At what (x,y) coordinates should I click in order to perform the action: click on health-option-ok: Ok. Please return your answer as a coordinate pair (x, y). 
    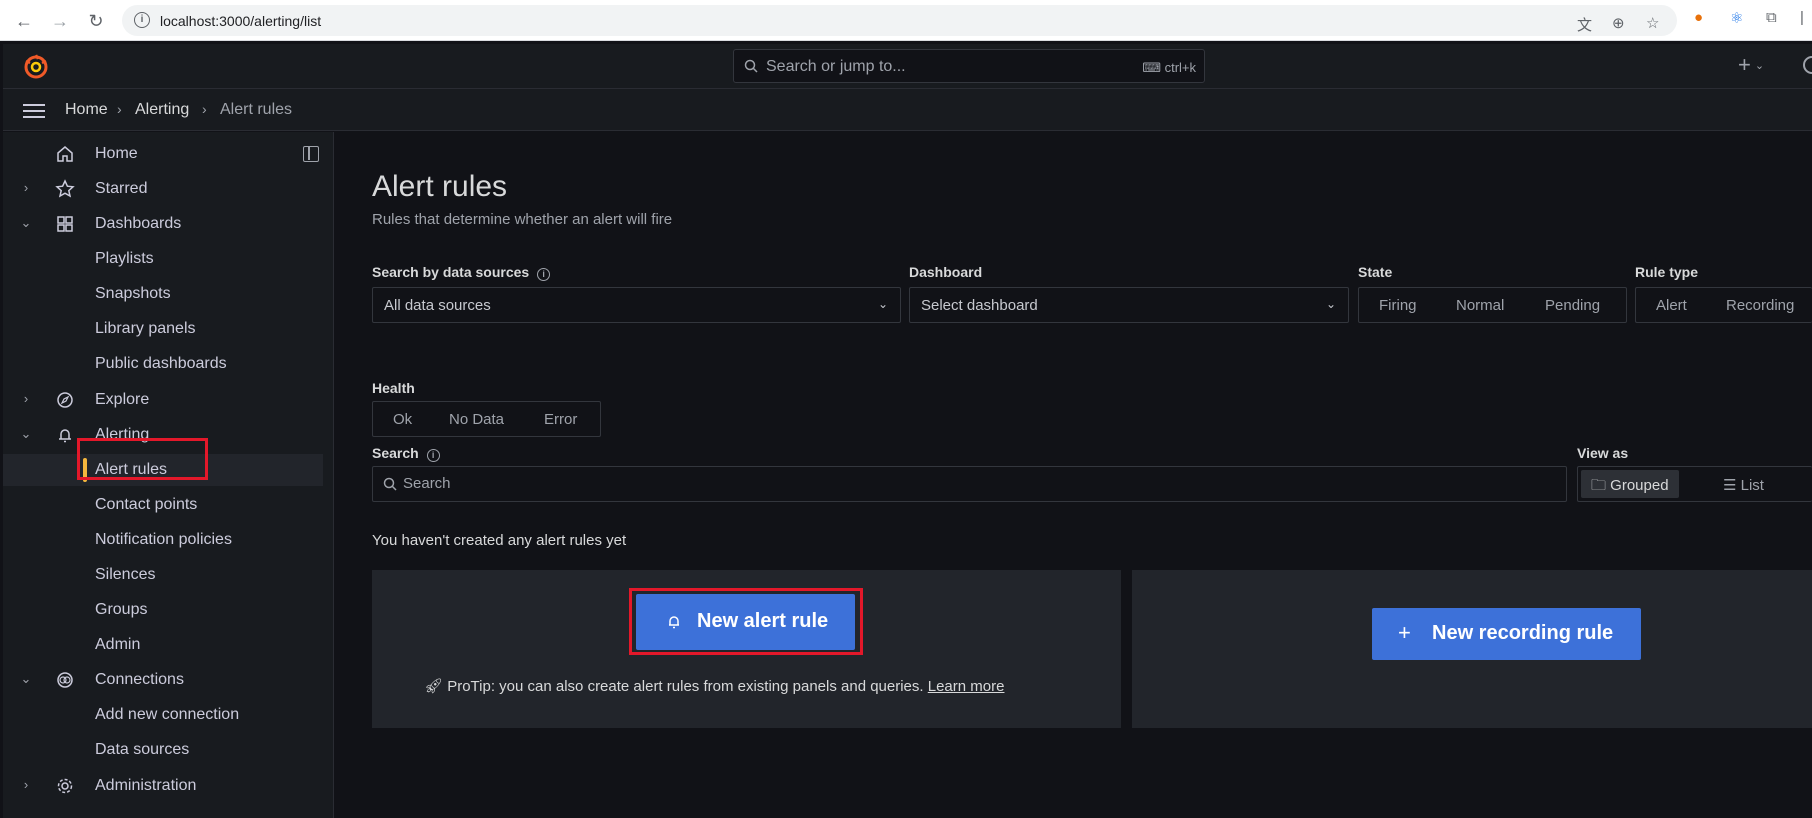
    Looking at the image, I should click on (402, 419).